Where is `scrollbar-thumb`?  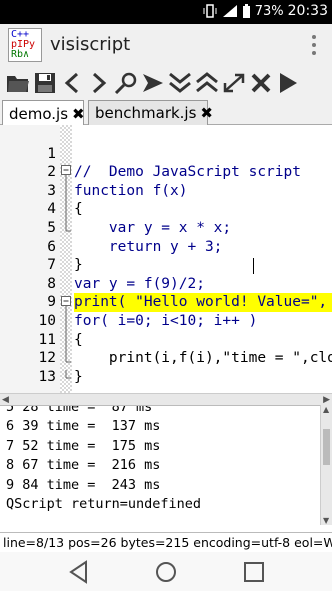 scrollbar-thumb is located at coordinates (326, 447).